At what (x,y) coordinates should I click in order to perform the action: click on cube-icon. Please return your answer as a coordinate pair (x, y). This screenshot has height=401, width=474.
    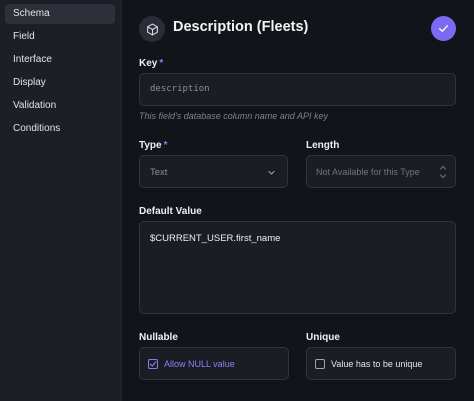
    Looking at the image, I should click on (152, 29).